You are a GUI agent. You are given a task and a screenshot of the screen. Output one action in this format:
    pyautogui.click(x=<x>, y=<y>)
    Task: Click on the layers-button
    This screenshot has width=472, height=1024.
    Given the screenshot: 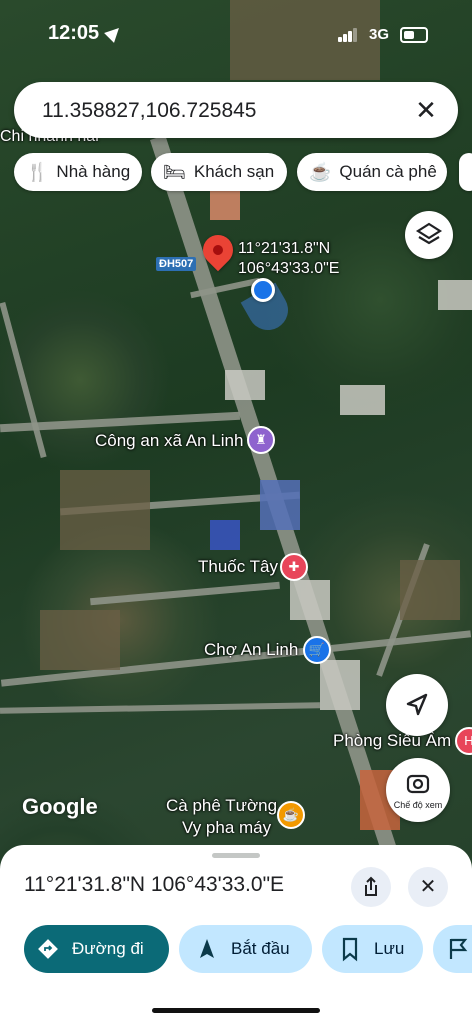 What is the action you would take?
    pyautogui.click(x=429, y=235)
    